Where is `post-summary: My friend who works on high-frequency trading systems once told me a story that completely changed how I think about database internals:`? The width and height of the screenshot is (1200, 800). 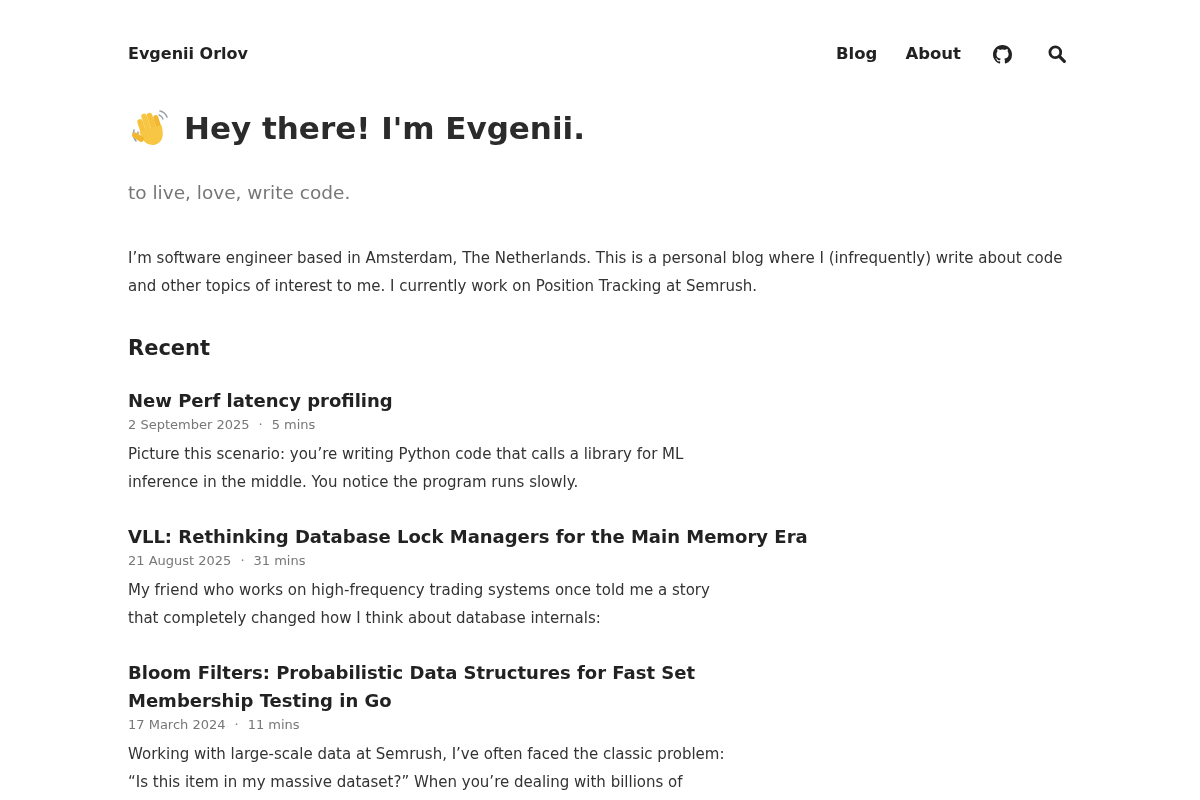 post-summary: My friend who works on high-frequency trading systems once told me a story that completely changed how I think about database internals: is located at coordinates (419, 604).